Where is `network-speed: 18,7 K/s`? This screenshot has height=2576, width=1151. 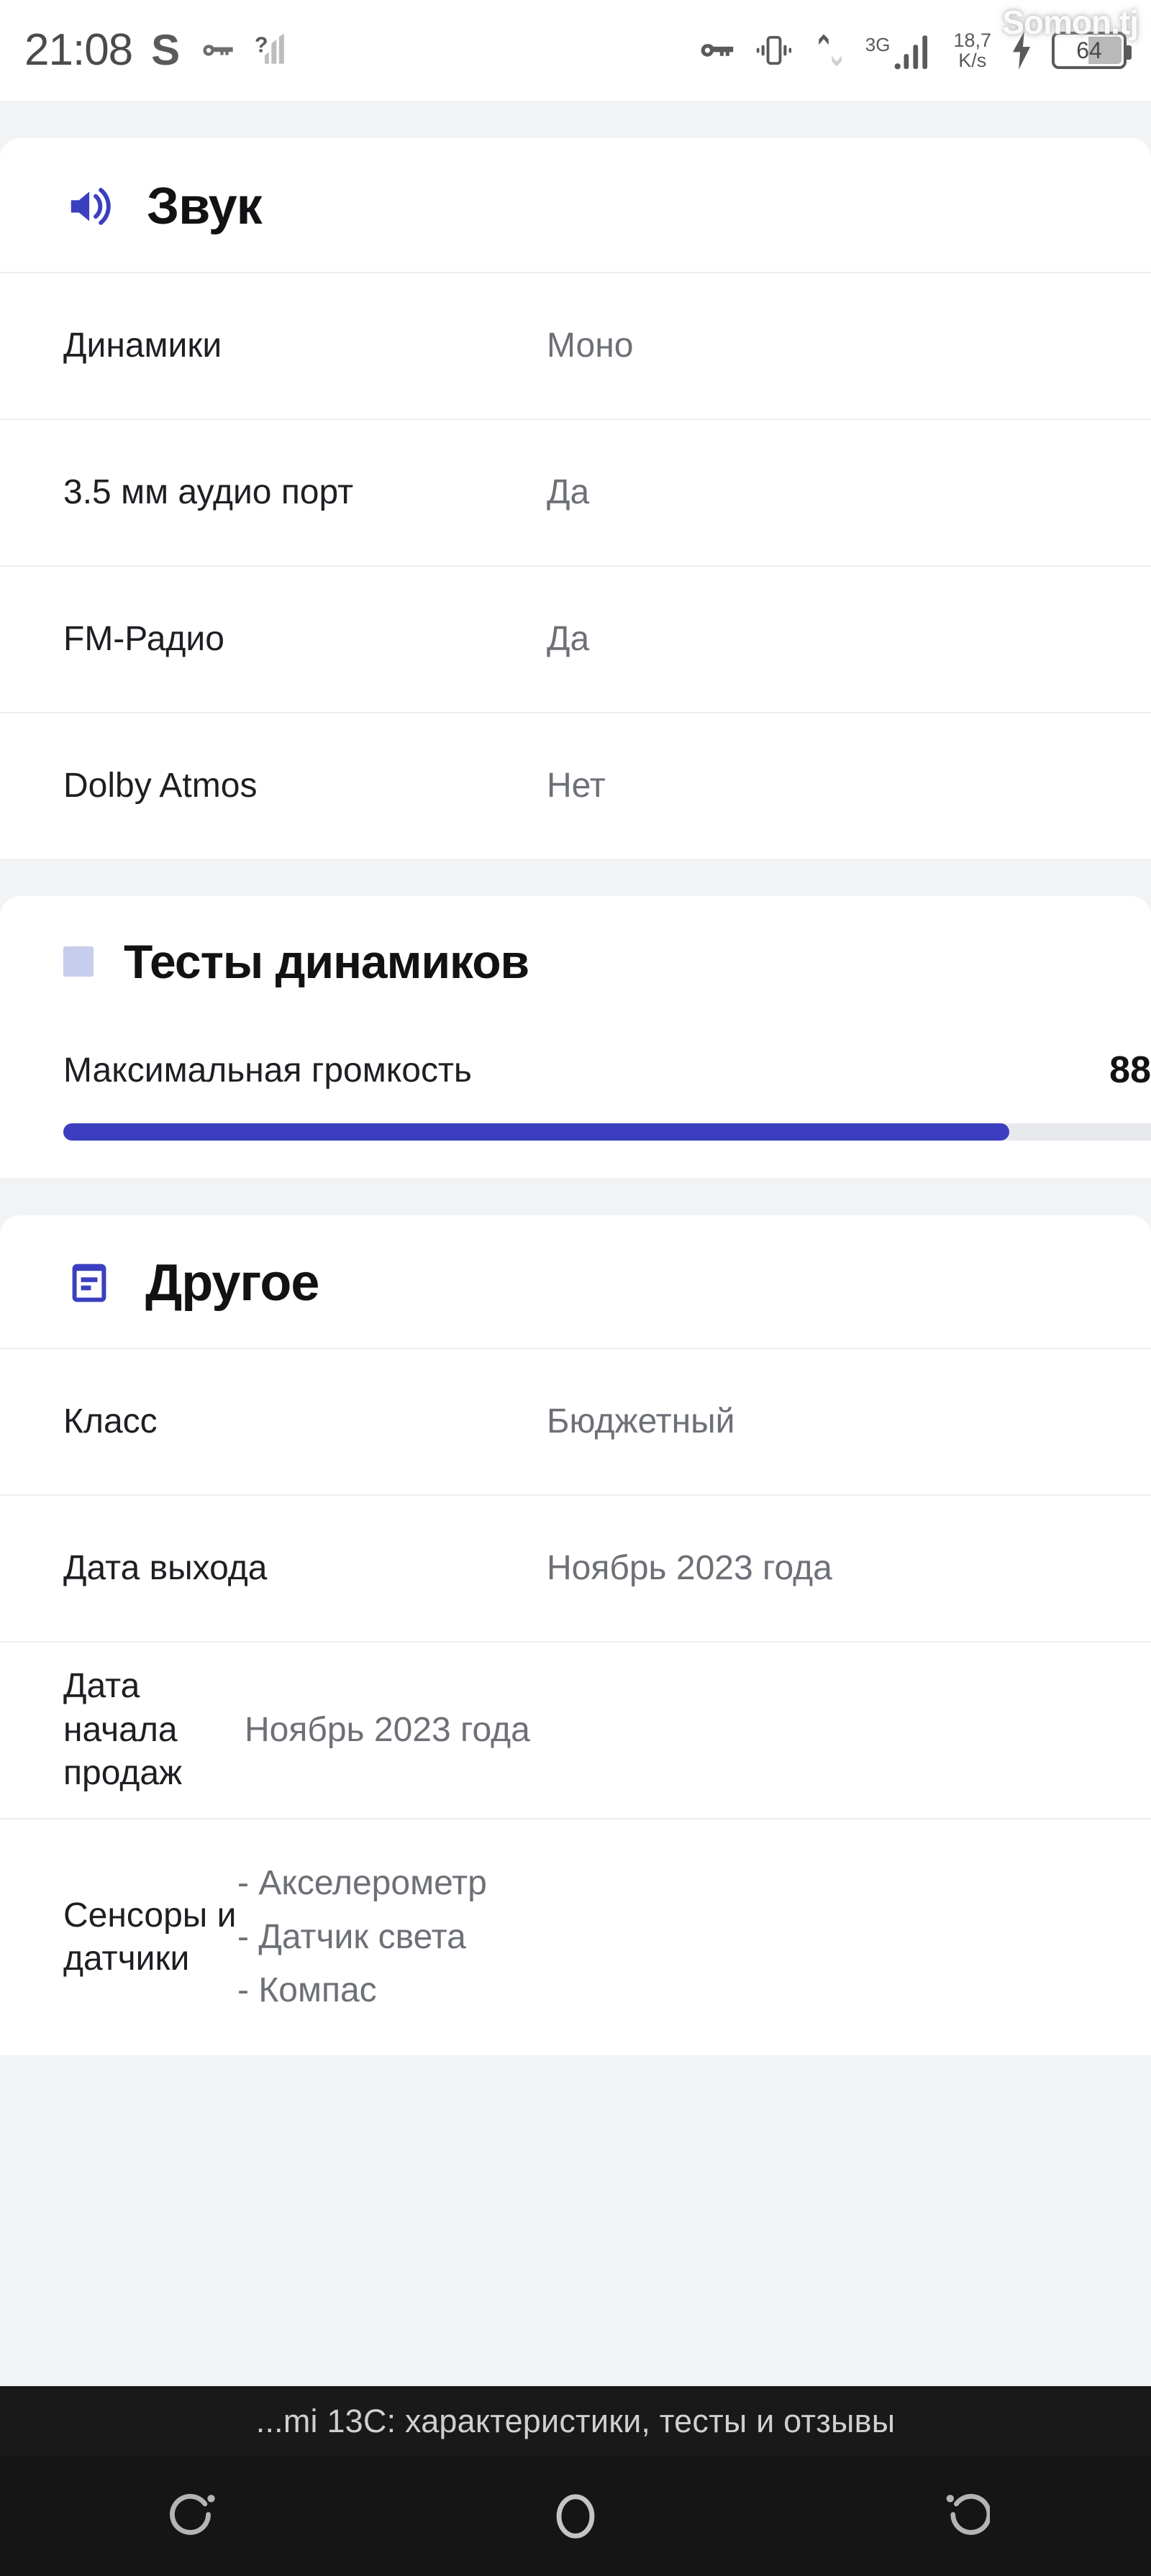 network-speed: 18,7 K/s is located at coordinates (972, 50).